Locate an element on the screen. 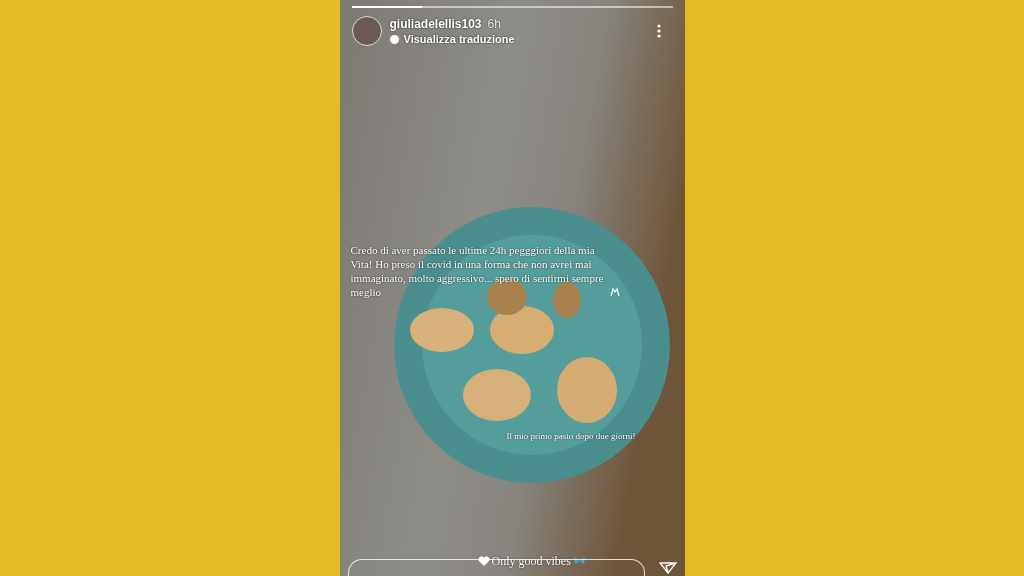  hands-icon is located at coordinates (614, 292).